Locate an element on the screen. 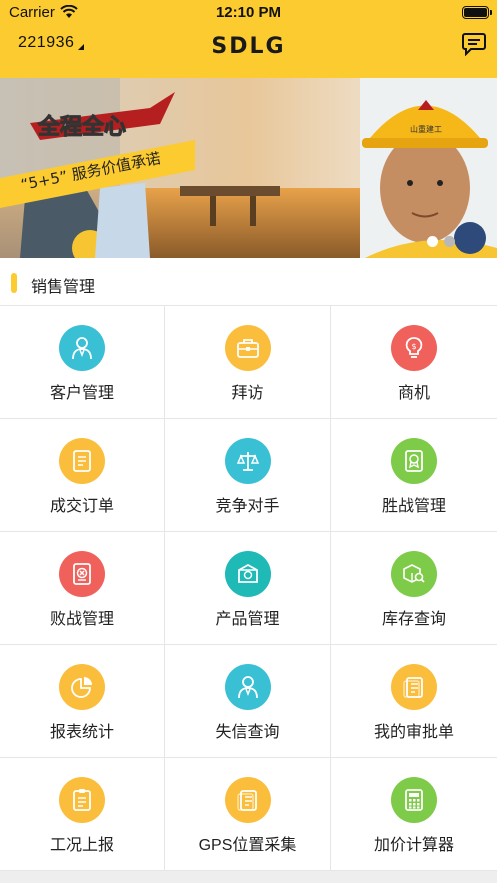 Image resolution: width=497 pixels, height=883 pixels. box-icon is located at coordinates (247, 574).